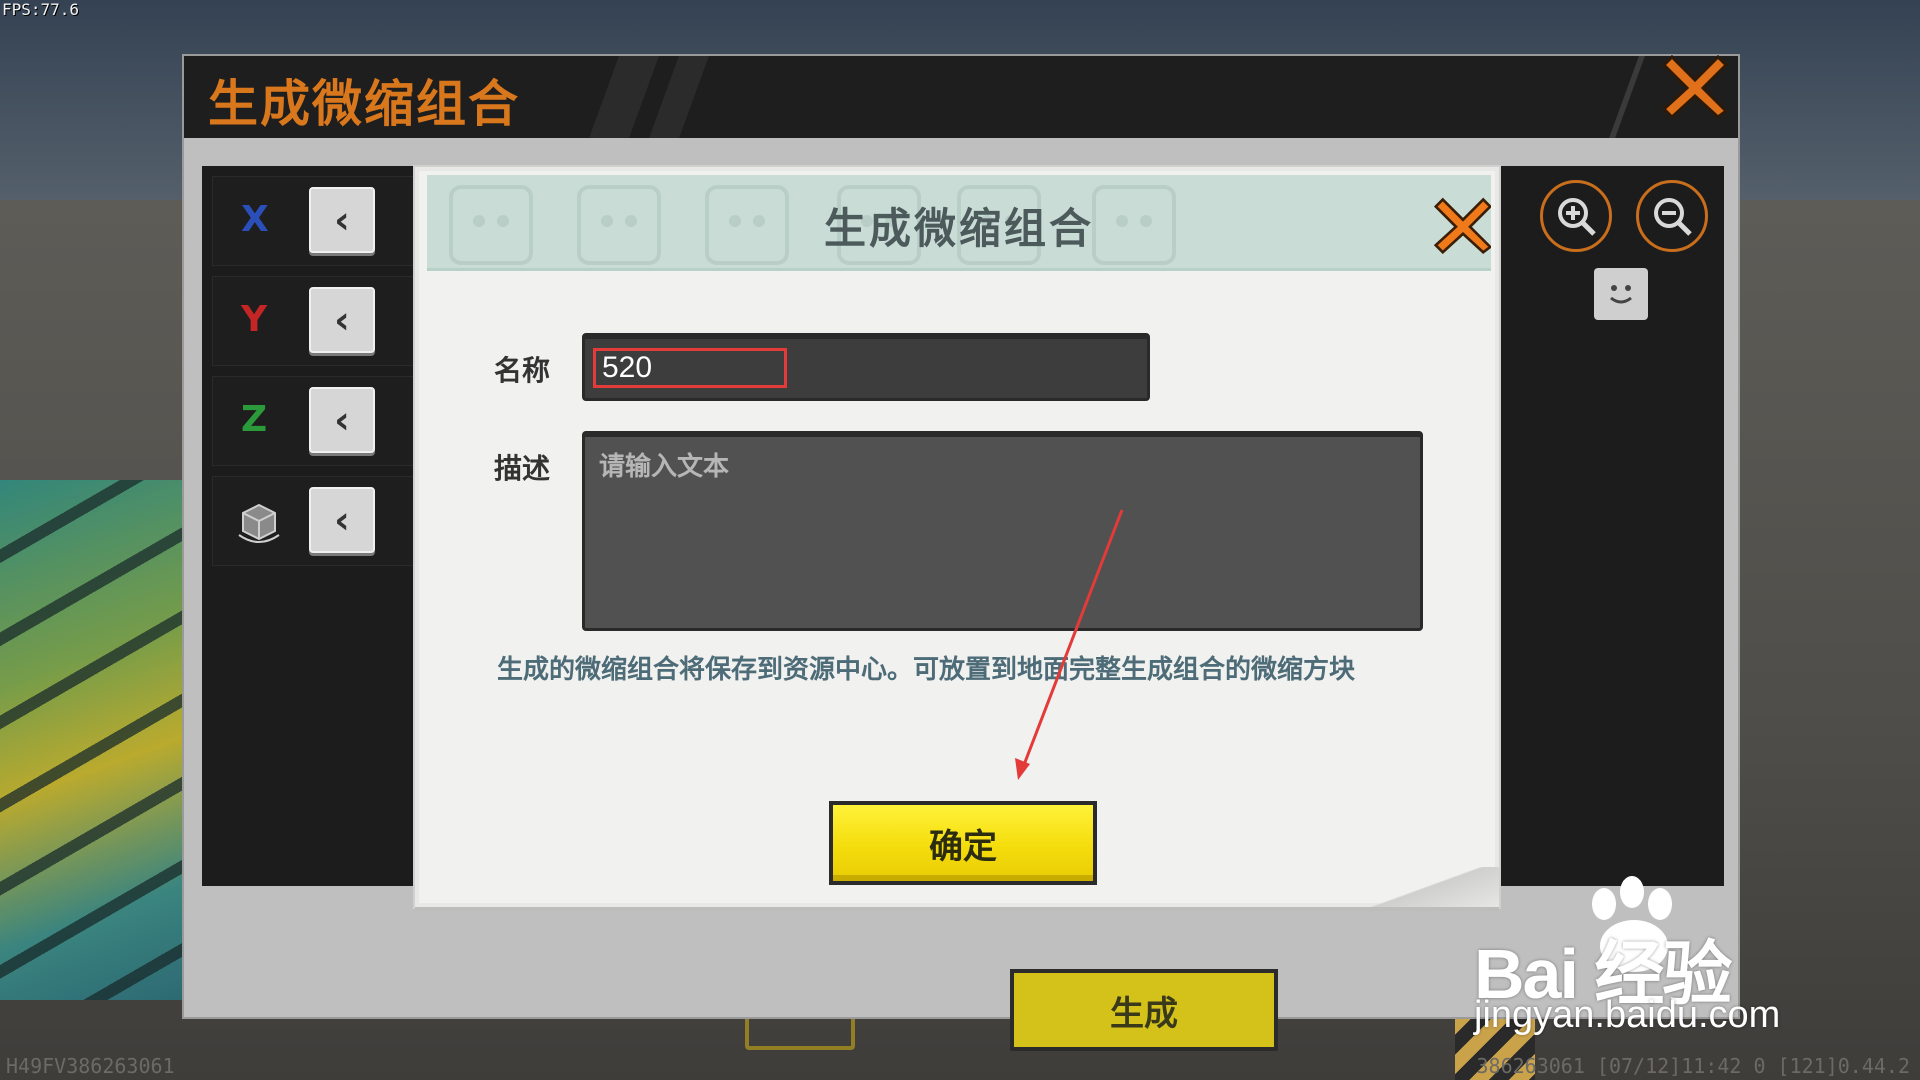 The width and height of the screenshot is (1920, 1080). What do you see at coordinates (522, 468) in the screenshot?
I see `description-label: 描述` at bounding box center [522, 468].